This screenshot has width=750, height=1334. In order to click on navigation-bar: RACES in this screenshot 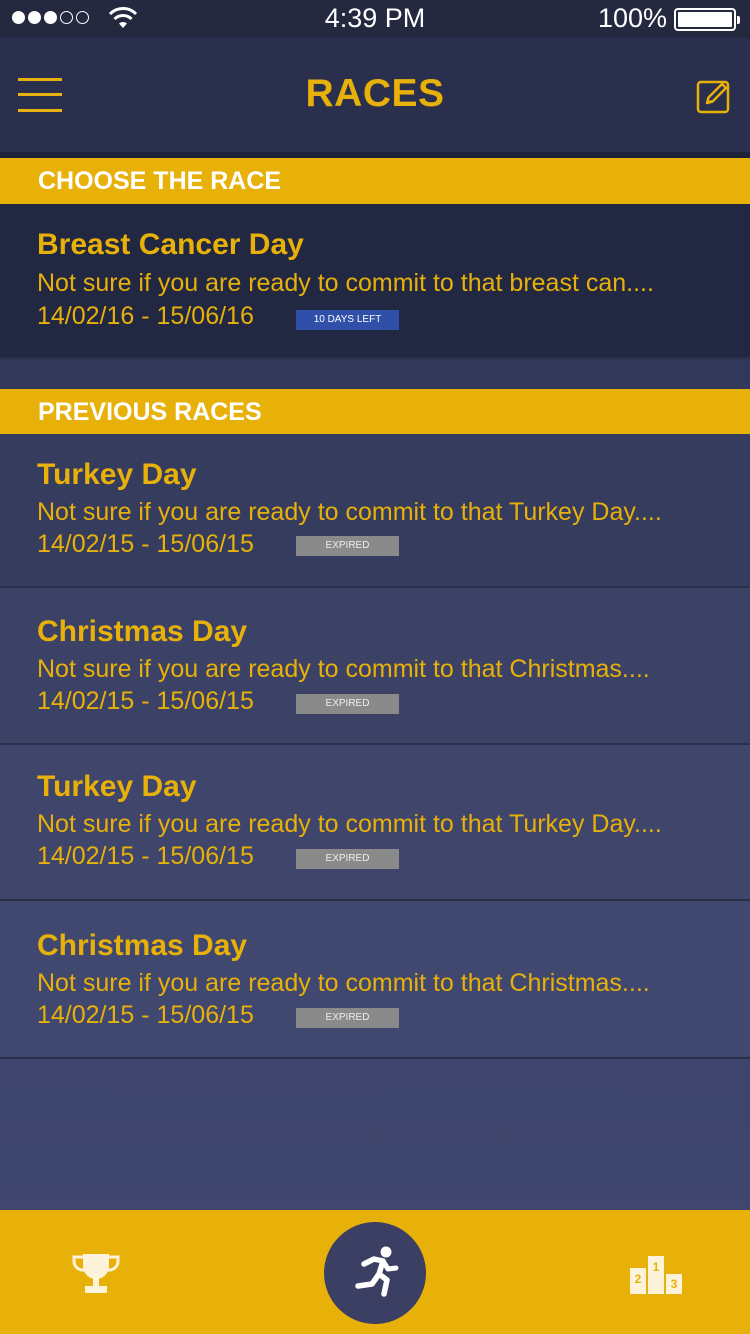, I will do `click(375, 95)`.